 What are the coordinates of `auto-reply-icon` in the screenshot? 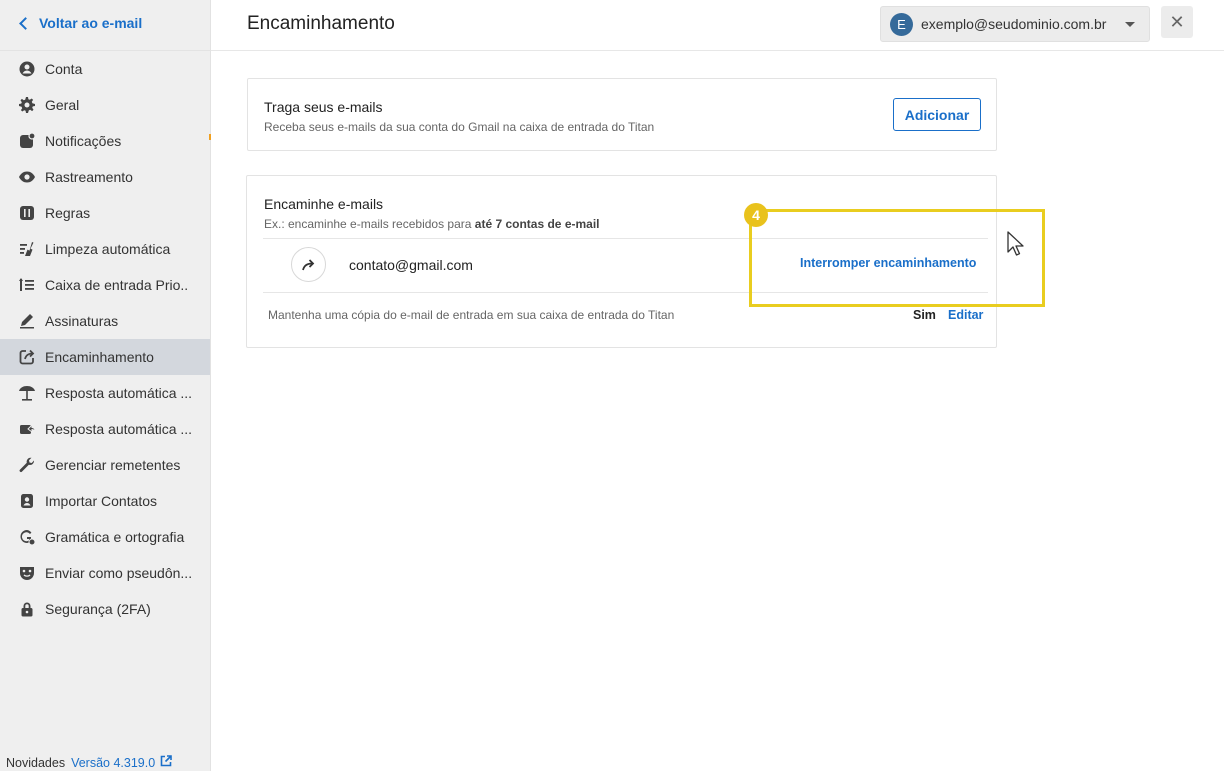 It's located at (27, 429).